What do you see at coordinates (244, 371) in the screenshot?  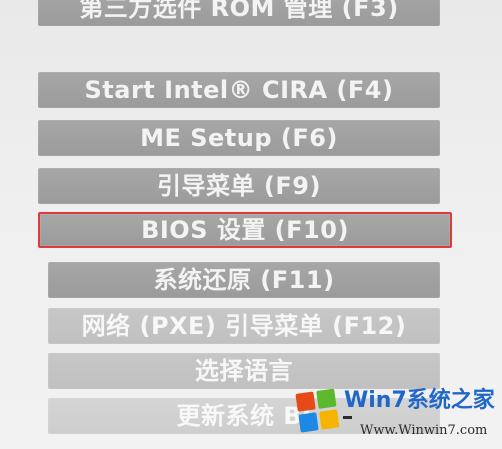 I see `menu-item-select-language: 选择语言` at bounding box center [244, 371].